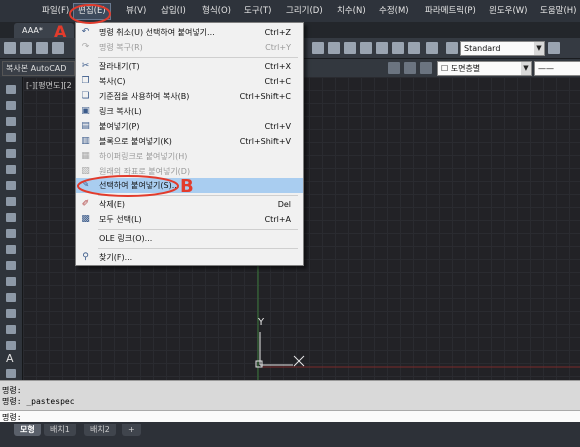 This screenshot has width=580, height=447. Describe the element at coordinates (124, 100) in the screenshot. I see `annotation-overlay` at that location.